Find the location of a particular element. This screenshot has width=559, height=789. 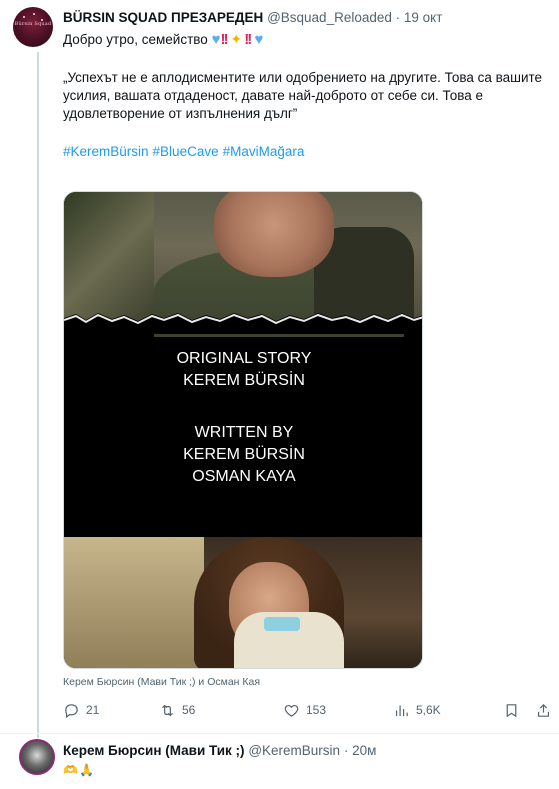

reply-text: 🫶🙏 is located at coordinates (79, 770).